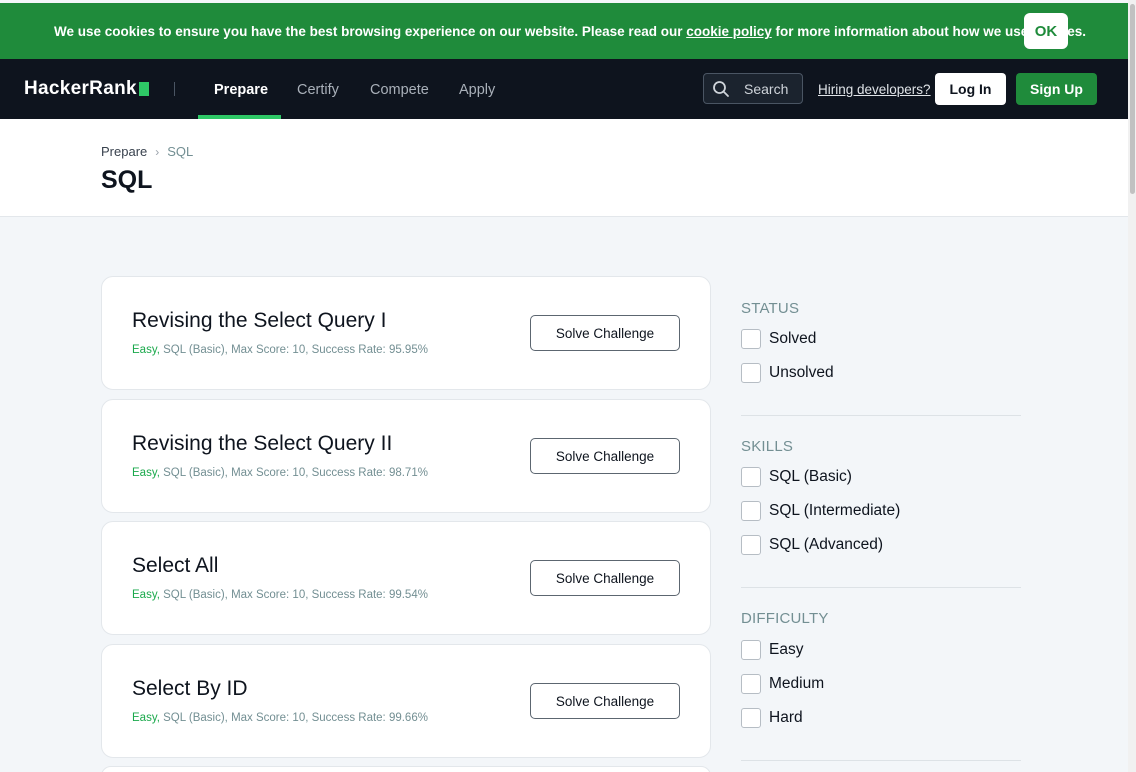 This screenshot has height=772, width=1136. I want to click on status-filter-heading: STATUS, so click(770, 308).